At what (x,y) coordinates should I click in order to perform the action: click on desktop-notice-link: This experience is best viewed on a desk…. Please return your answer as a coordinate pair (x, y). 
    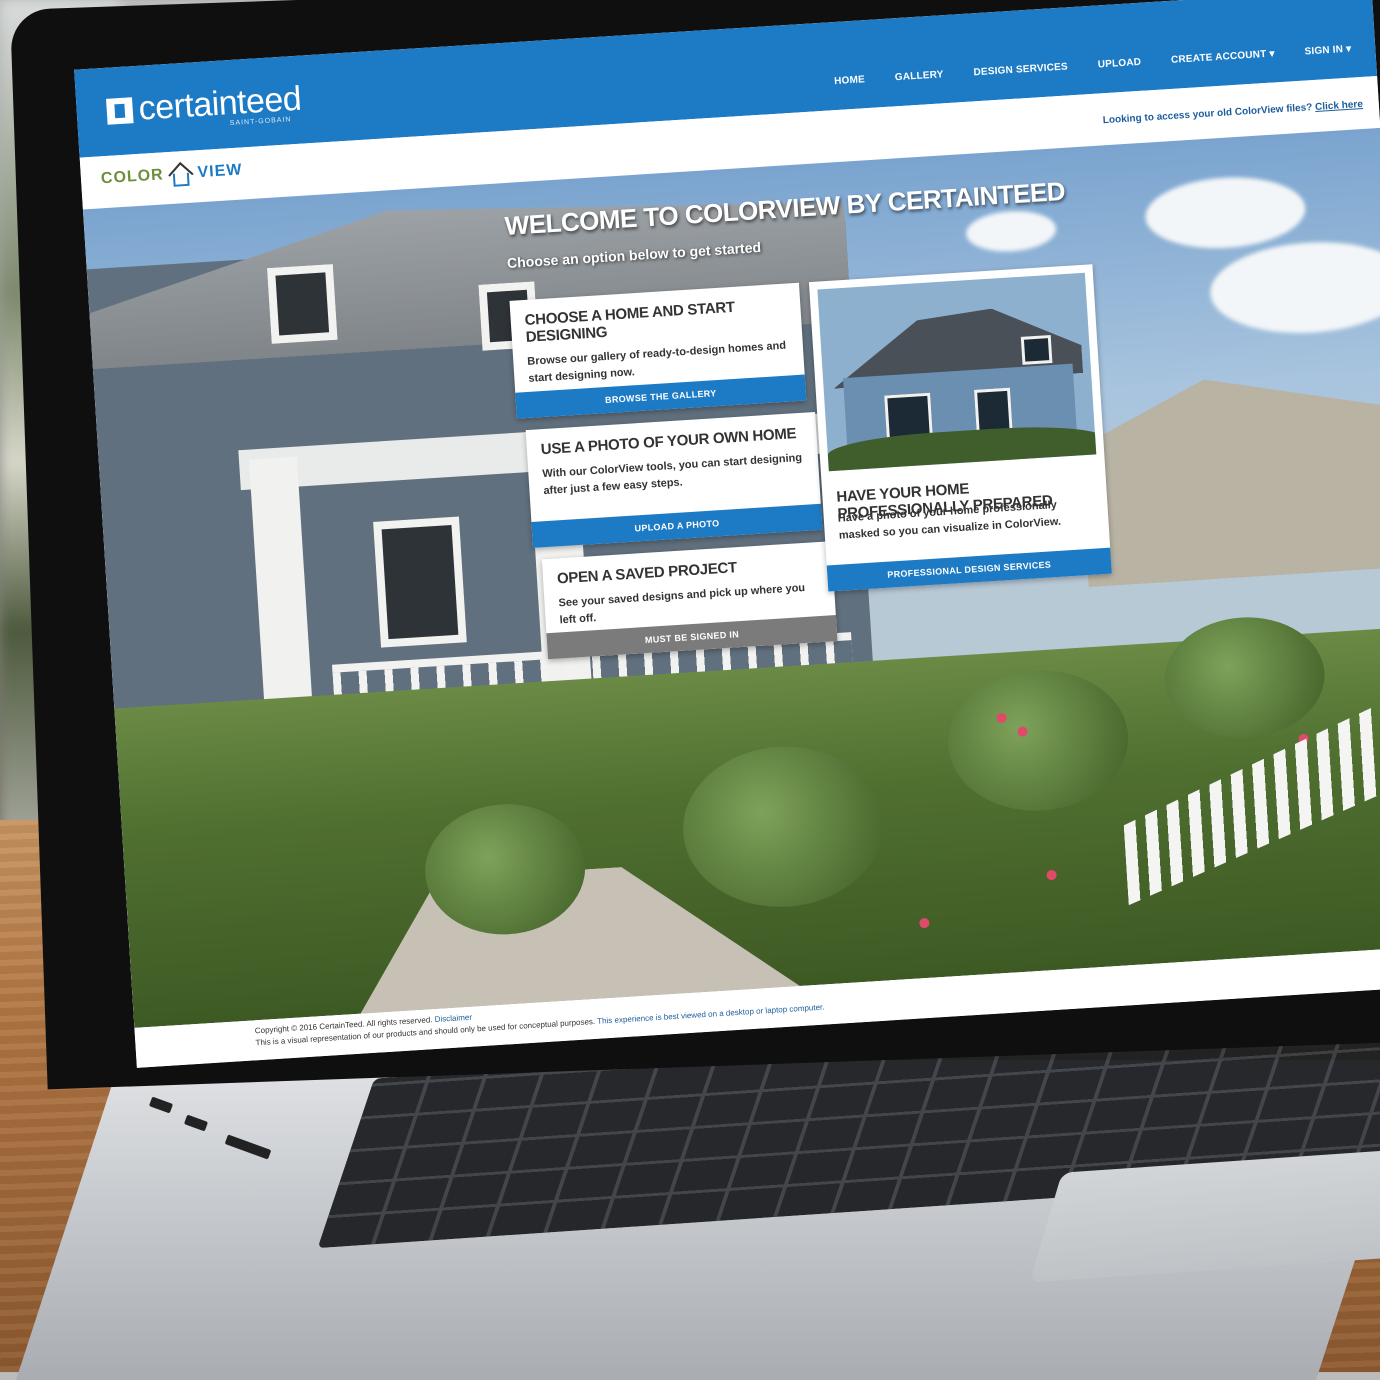
    Looking at the image, I should click on (711, 1014).